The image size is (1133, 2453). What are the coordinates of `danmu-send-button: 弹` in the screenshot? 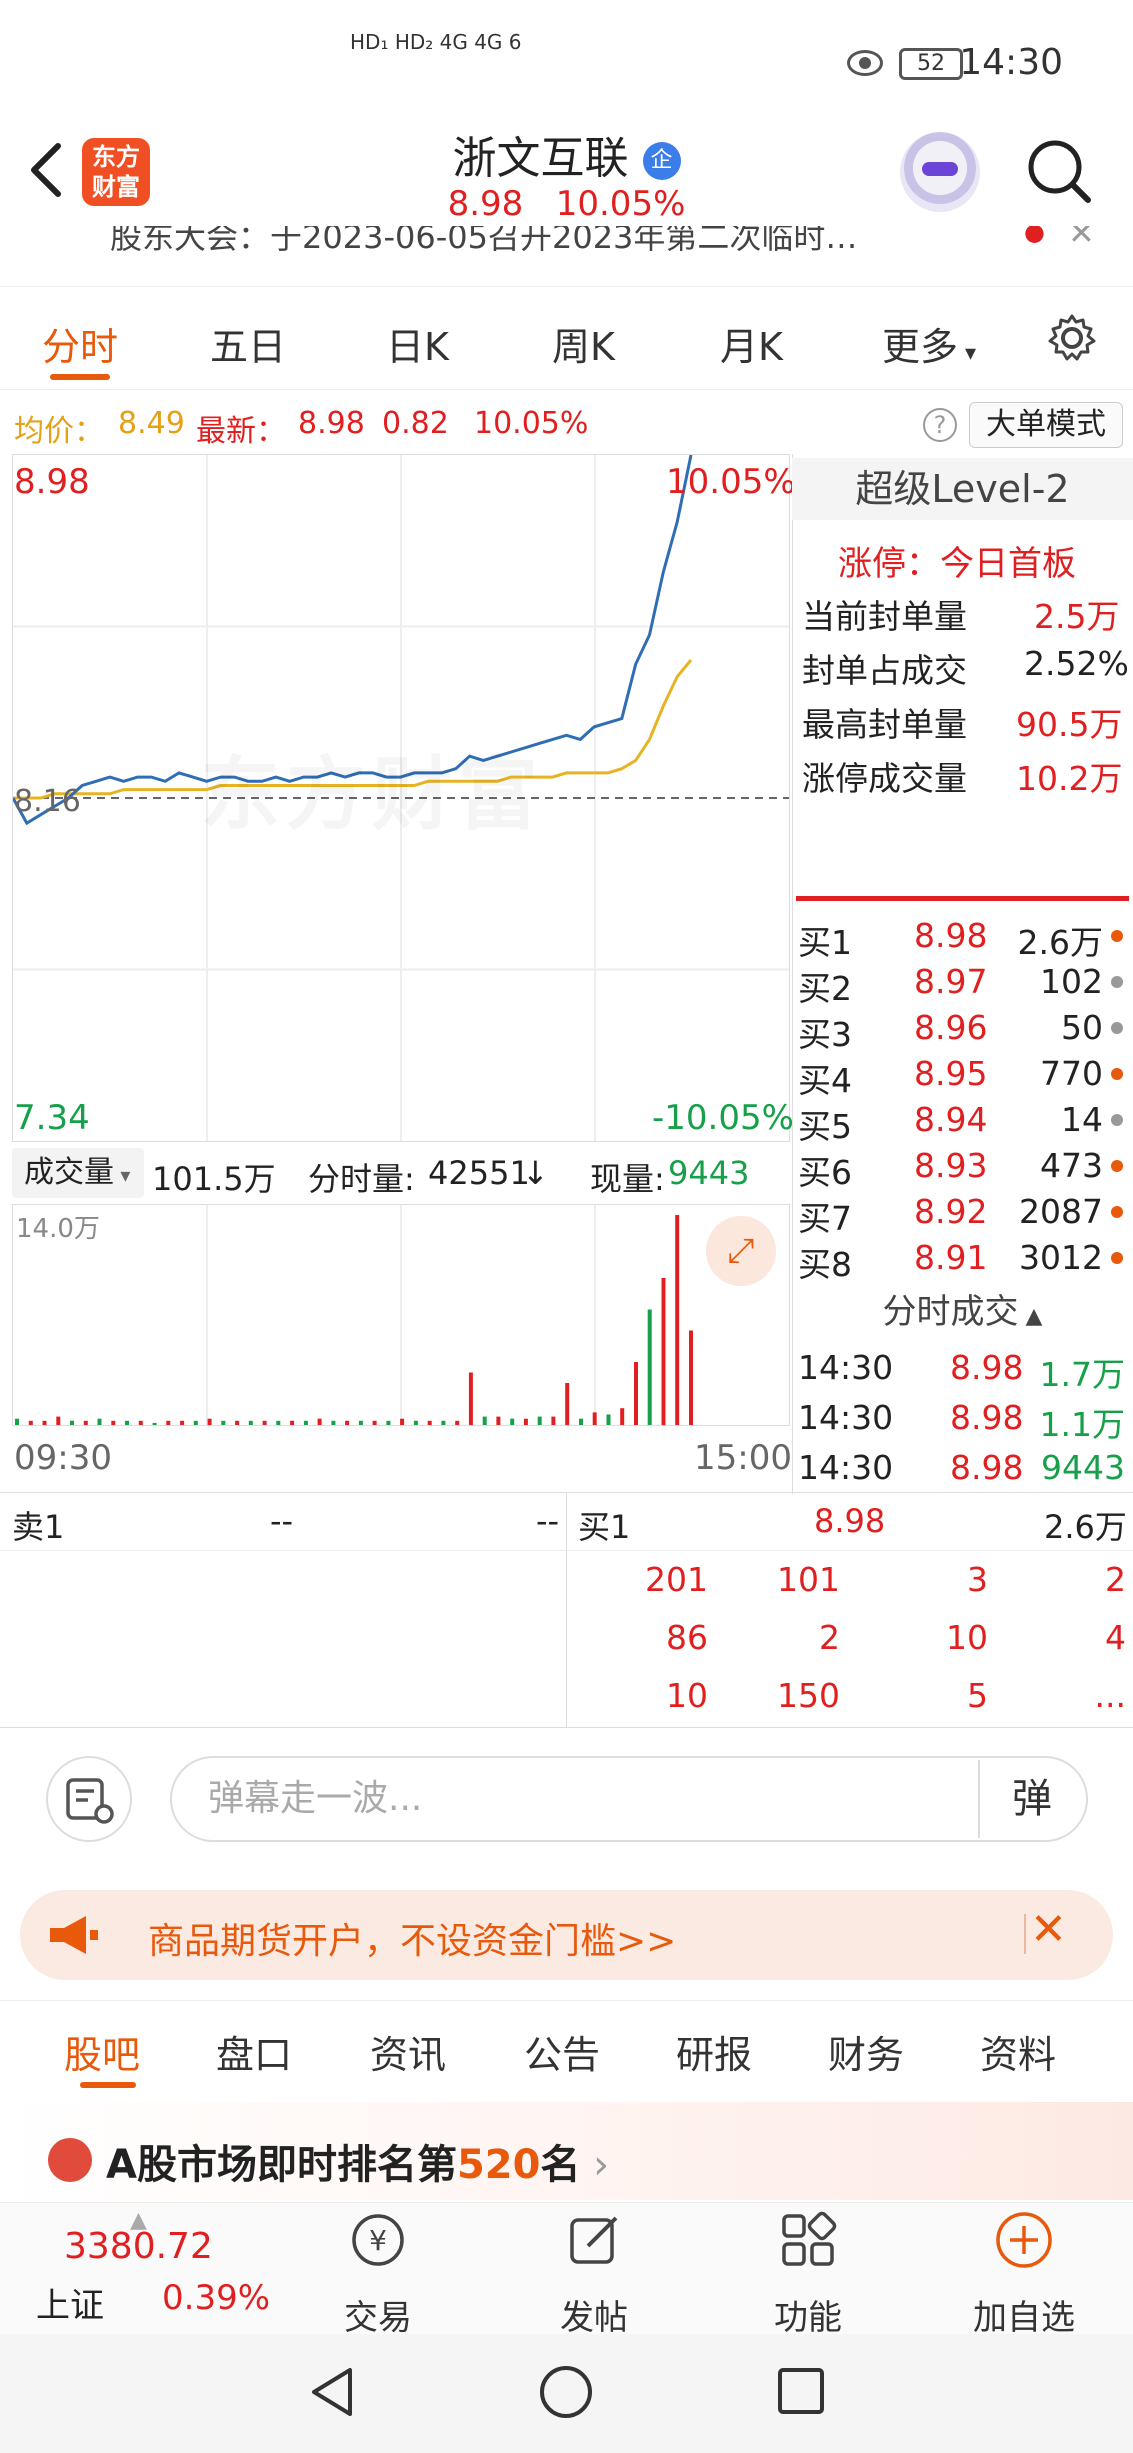 It's located at (1031, 1799).